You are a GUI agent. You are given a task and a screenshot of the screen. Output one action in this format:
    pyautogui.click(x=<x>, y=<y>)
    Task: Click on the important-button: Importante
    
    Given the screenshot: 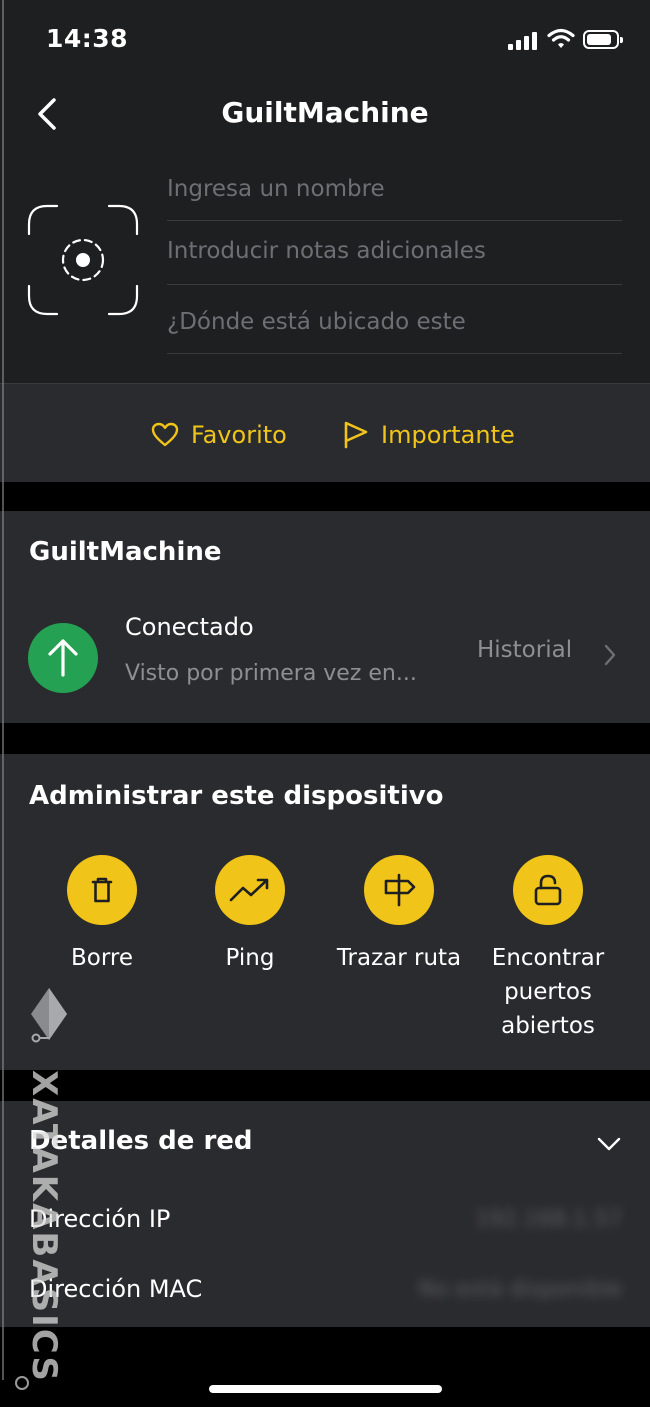 What is the action you would take?
    pyautogui.click(x=429, y=435)
    